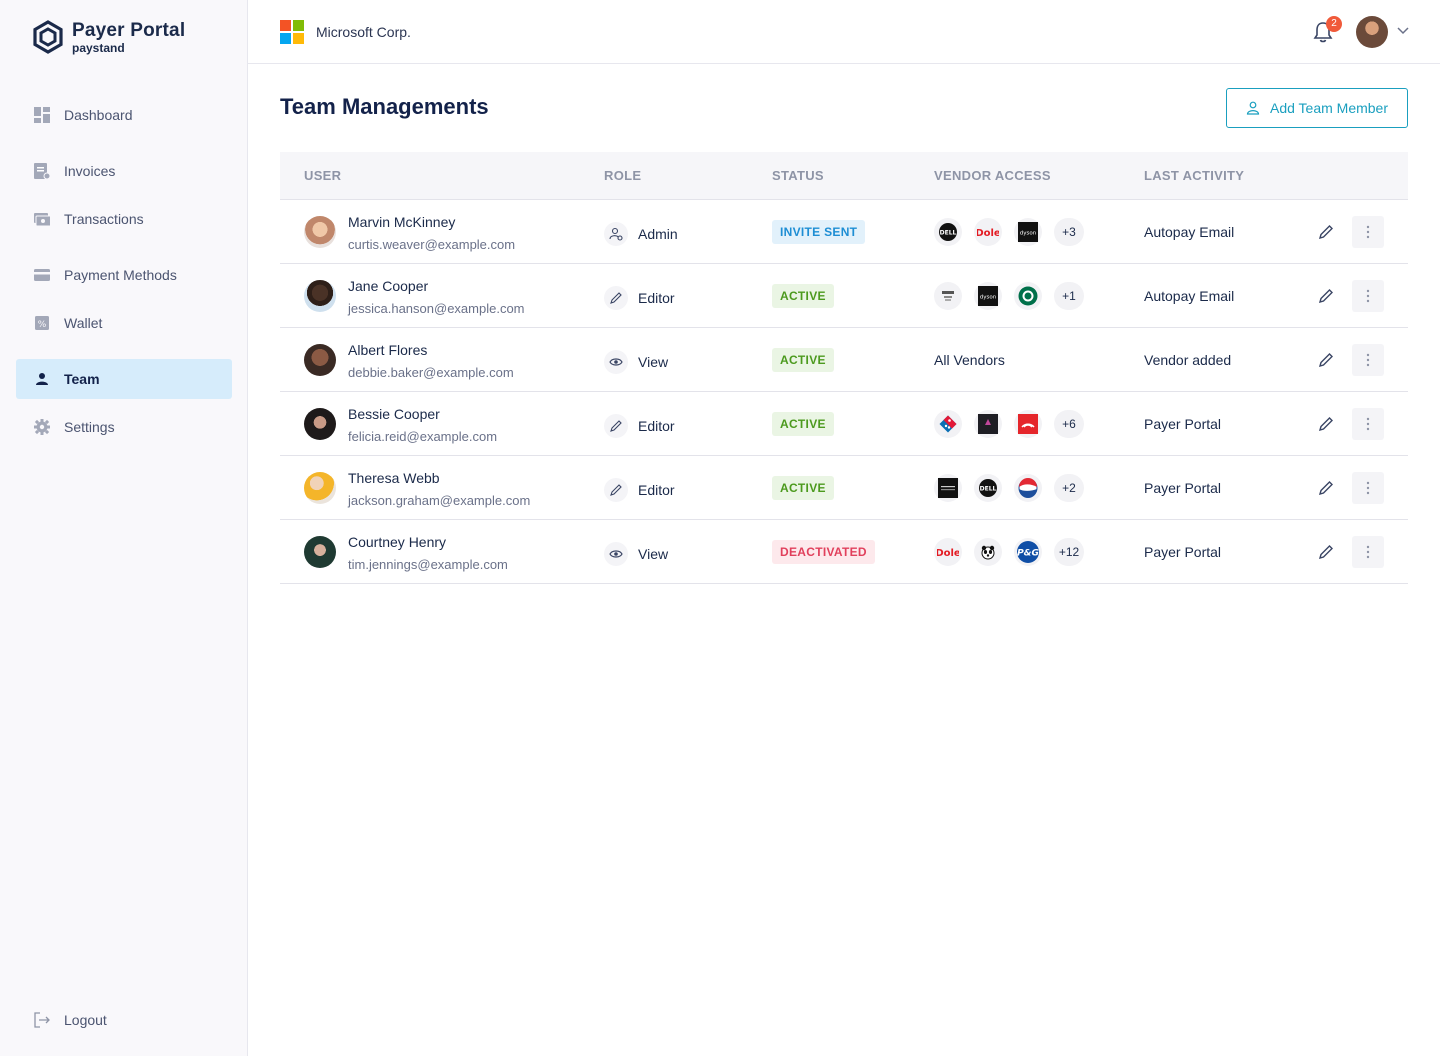  What do you see at coordinates (823, 552) in the screenshot?
I see `status-badge: DEACTIVATED` at bounding box center [823, 552].